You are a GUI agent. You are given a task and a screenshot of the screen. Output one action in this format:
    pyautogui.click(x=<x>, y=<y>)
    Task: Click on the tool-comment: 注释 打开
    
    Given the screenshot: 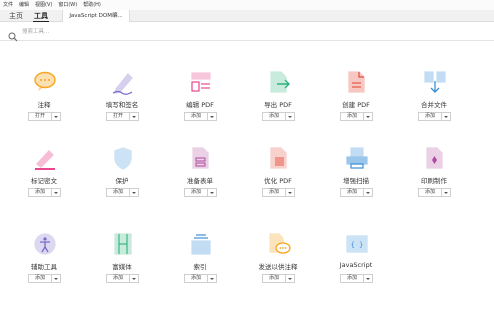 What is the action you would take?
    pyautogui.click(x=44, y=81)
    